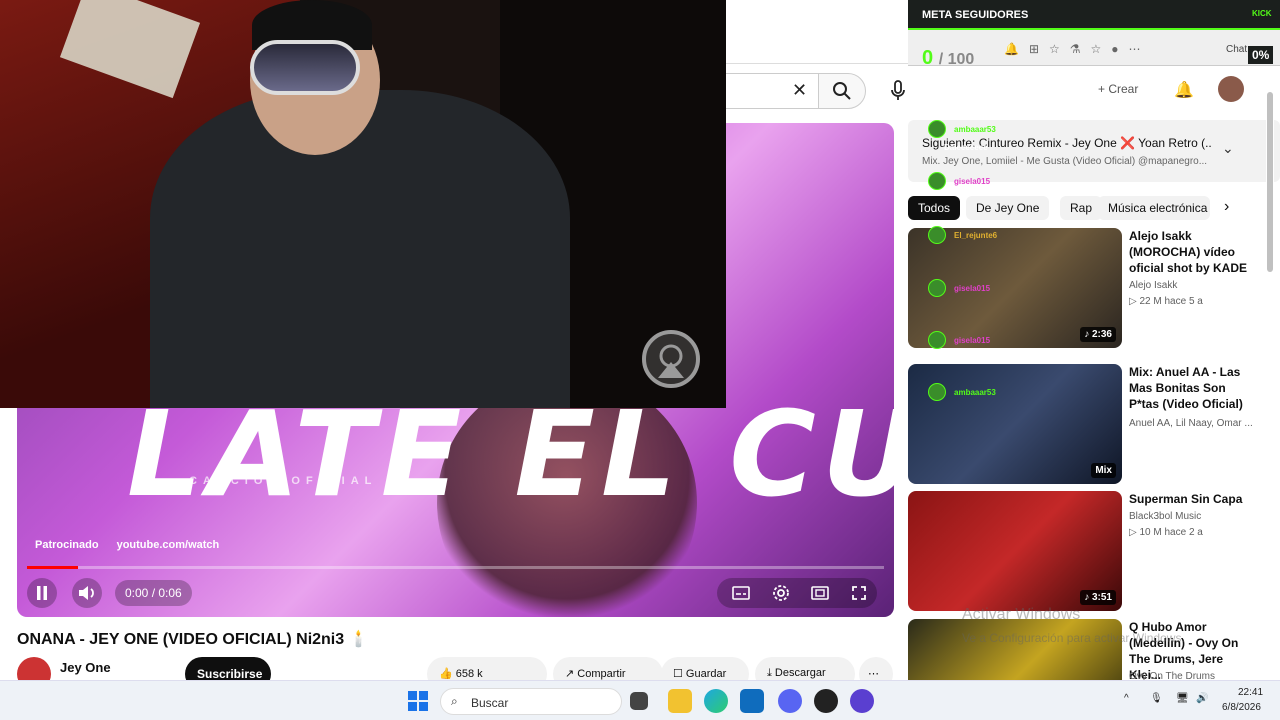  I want to click on thumbs-up-icon: 👍, so click(447, 674).